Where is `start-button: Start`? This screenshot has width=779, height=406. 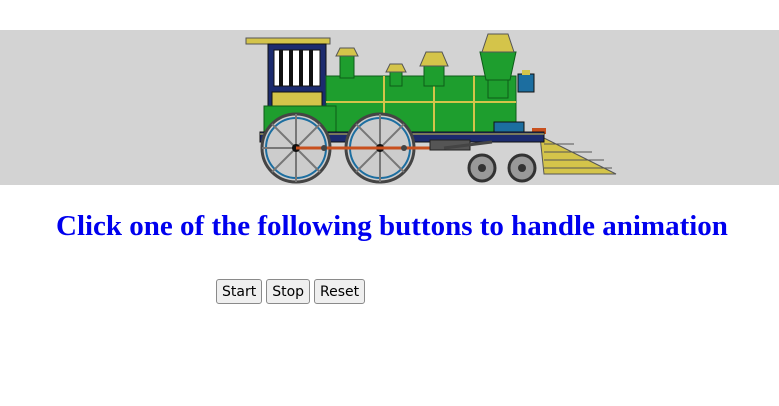 start-button: Start is located at coordinates (239, 291).